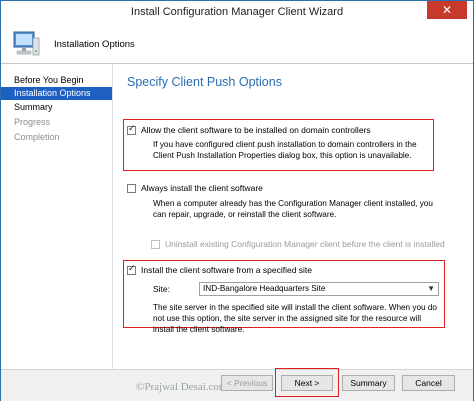 This screenshot has width=474, height=401. What do you see at coordinates (37, 137) in the screenshot?
I see `step-completion: Completion` at bounding box center [37, 137].